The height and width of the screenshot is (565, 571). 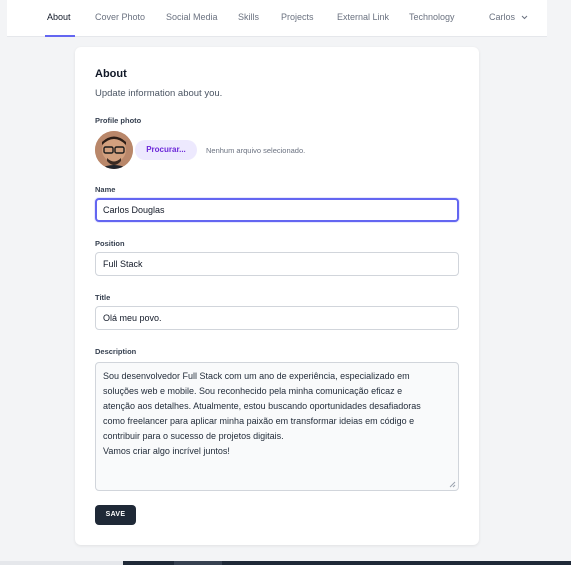 I want to click on tab-cover-photo: Cover Photo, so click(x=120, y=17).